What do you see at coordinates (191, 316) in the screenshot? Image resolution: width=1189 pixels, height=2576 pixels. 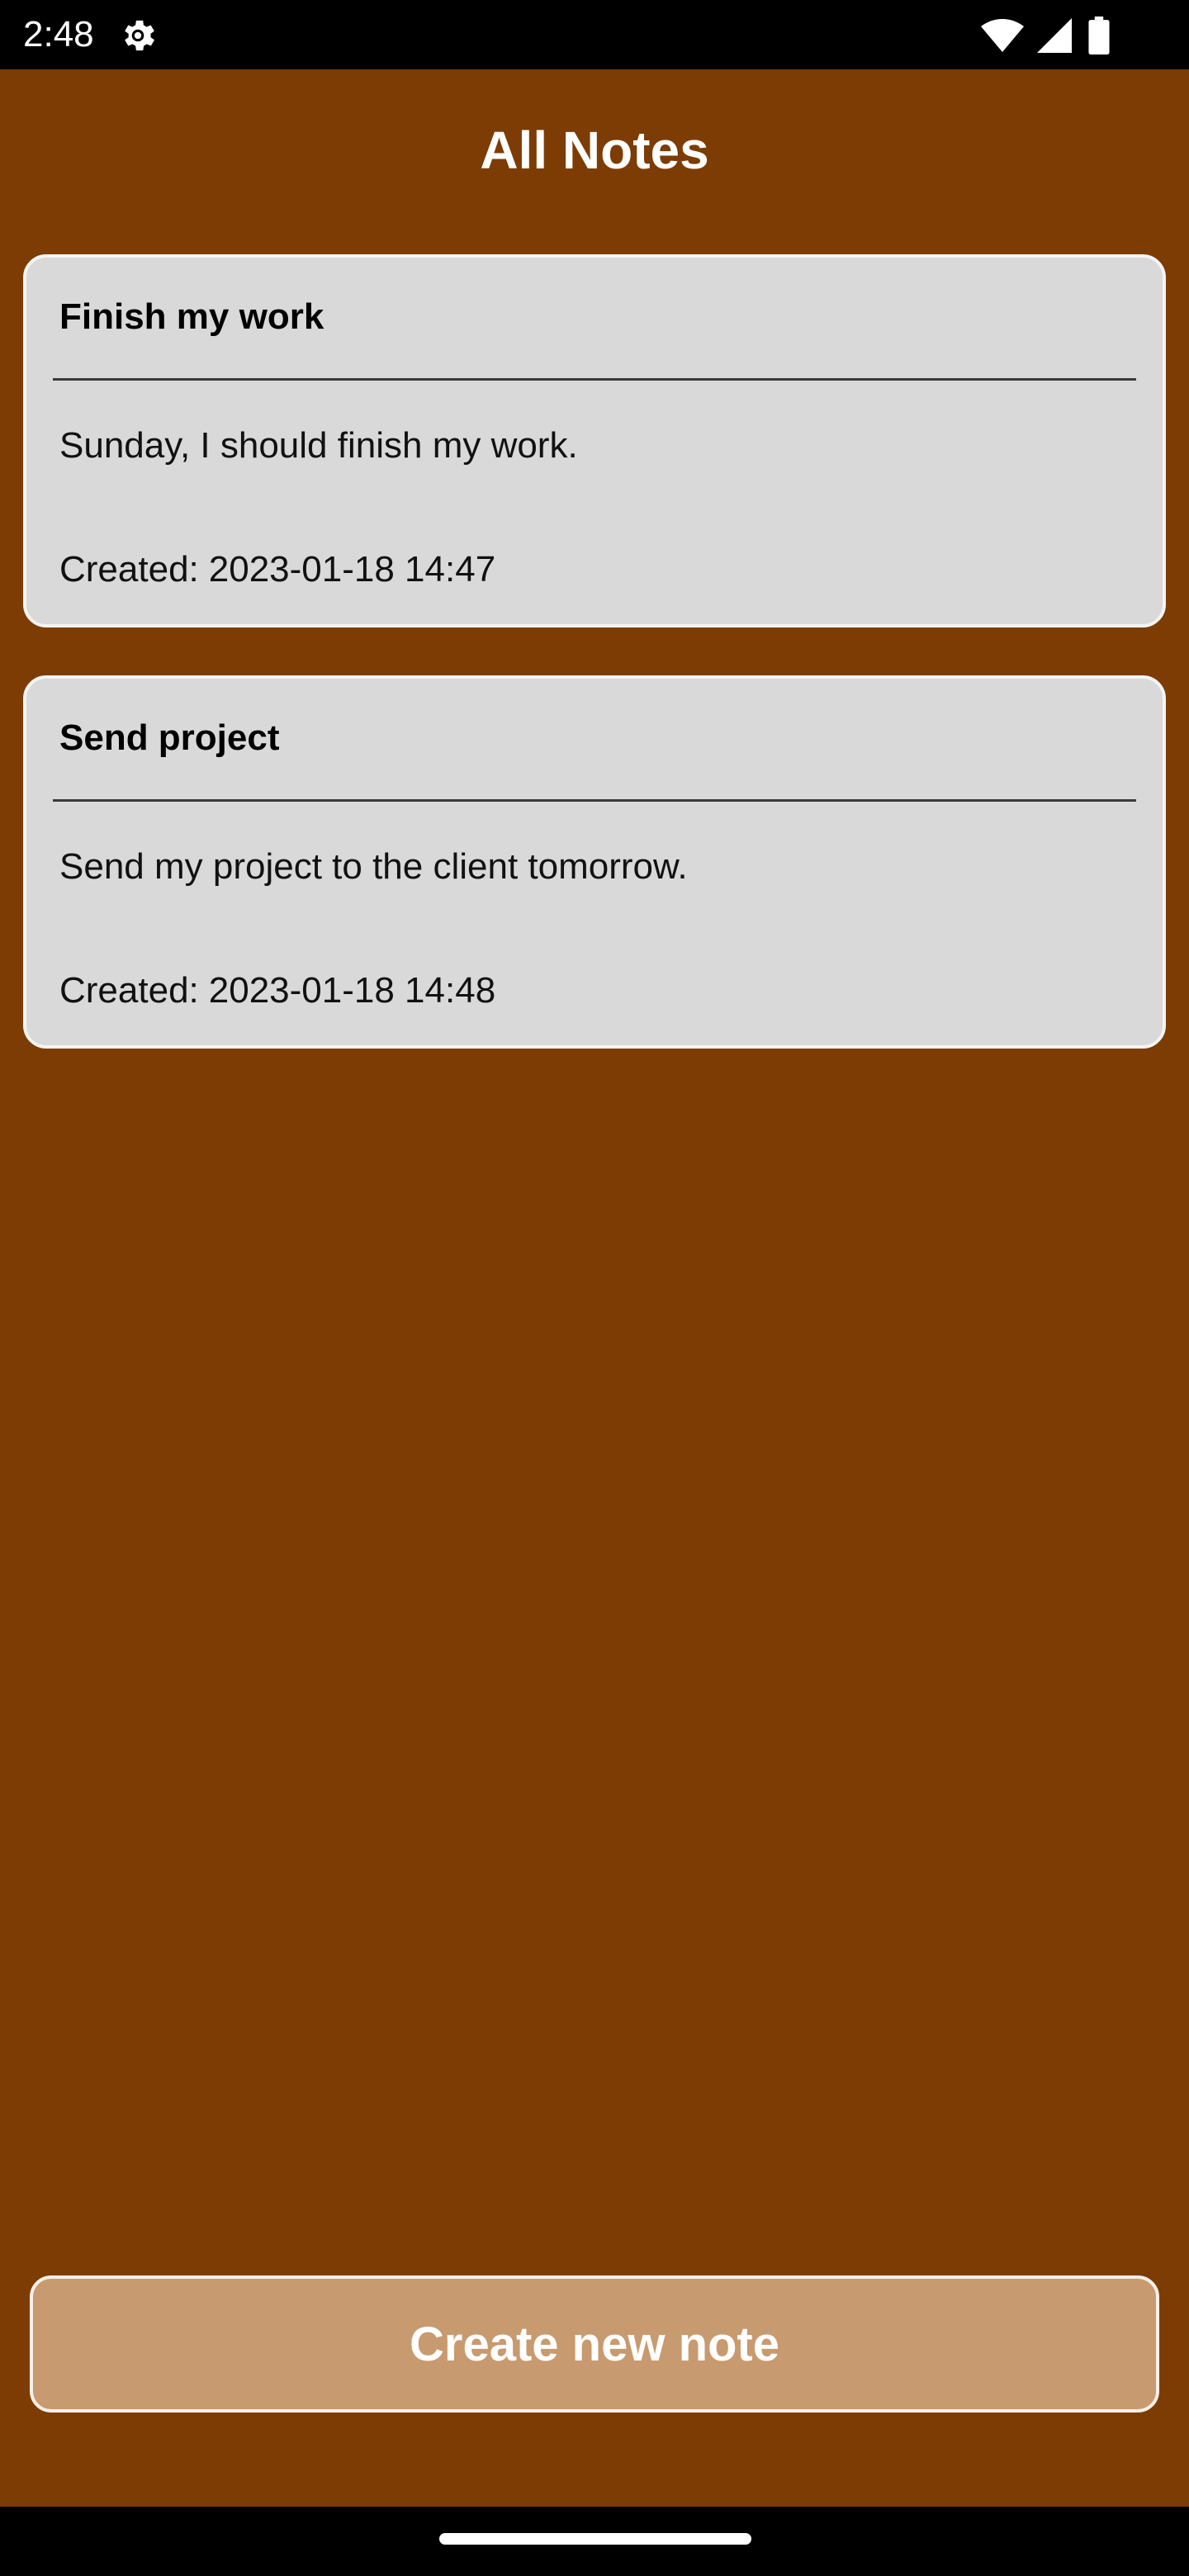 I see `note-title: Finish my work` at bounding box center [191, 316].